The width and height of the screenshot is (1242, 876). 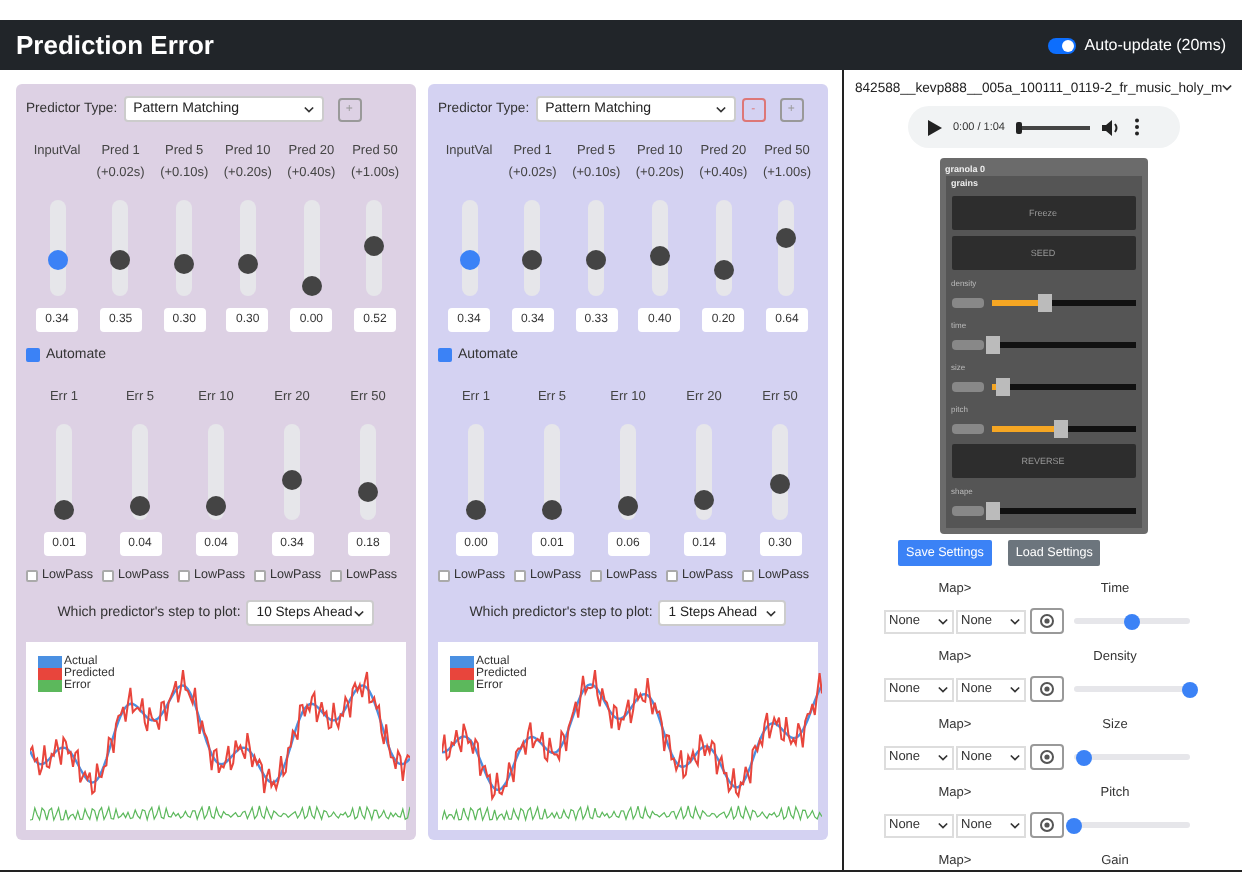 I want to click on more-icon, so click(x=1136, y=127).